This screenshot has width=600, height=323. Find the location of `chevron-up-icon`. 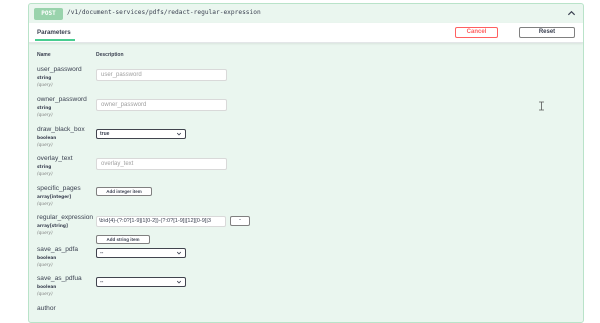

chevron-up-icon is located at coordinates (571, 13).